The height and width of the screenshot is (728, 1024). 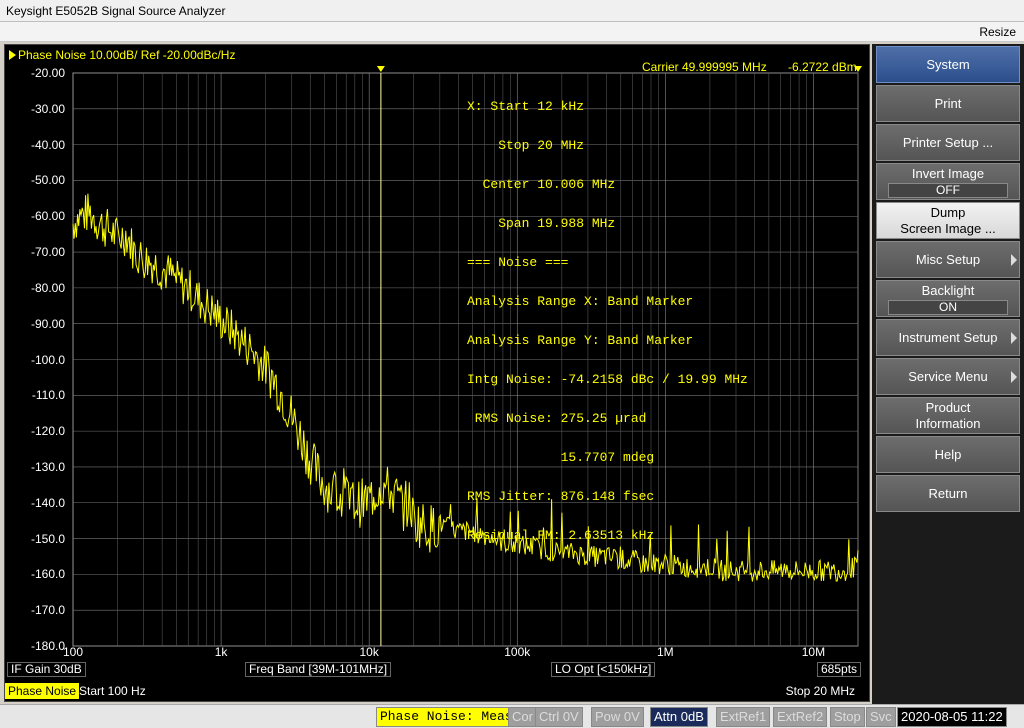 What do you see at coordinates (948, 423) in the screenshot?
I see `product-label-line2: Information` at bounding box center [948, 423].